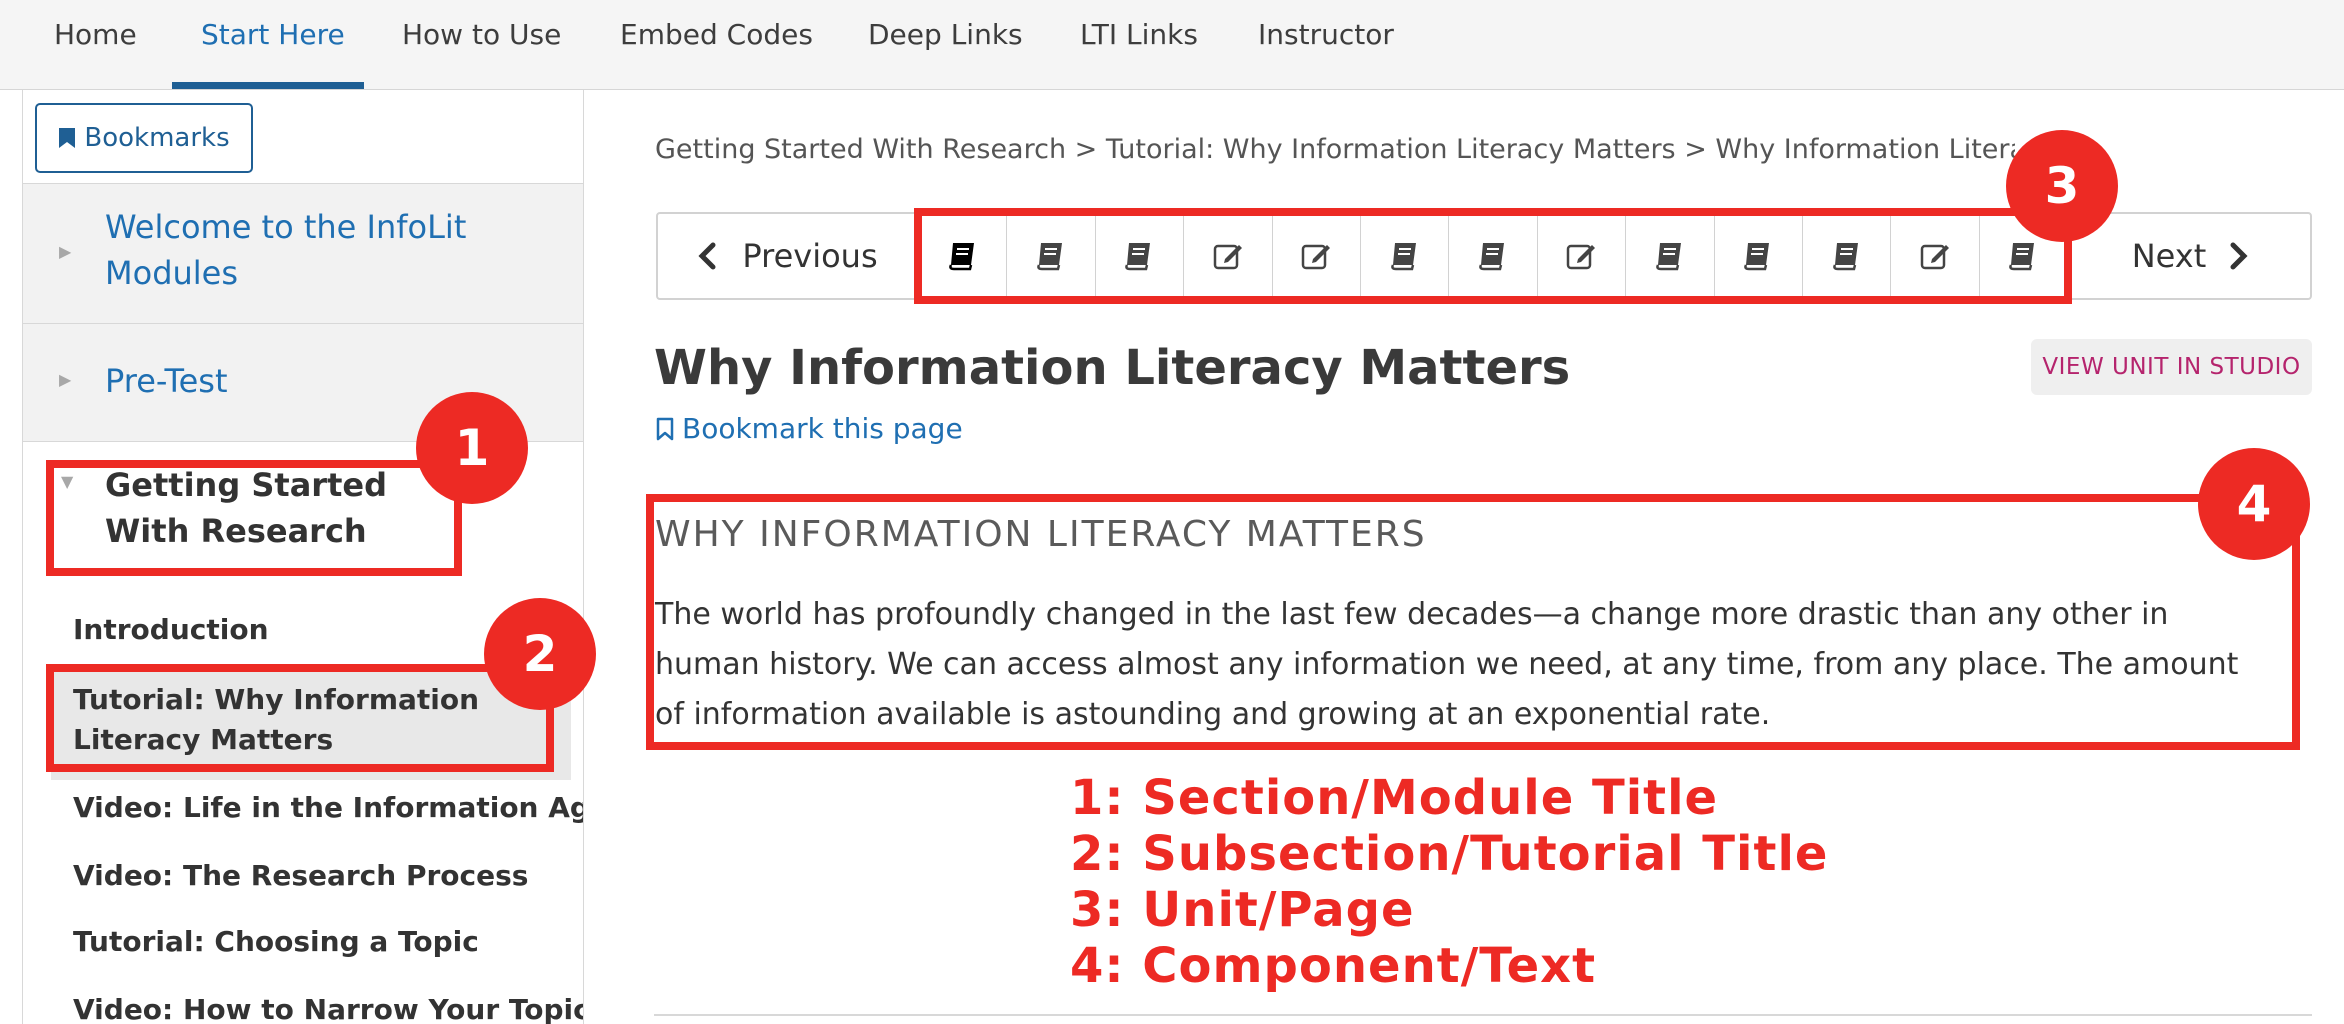  What do you see at coordinates (1326, 34) in the screenshot?
I see `tab-instructor: Instructor` at bounding box center [1326, 34].